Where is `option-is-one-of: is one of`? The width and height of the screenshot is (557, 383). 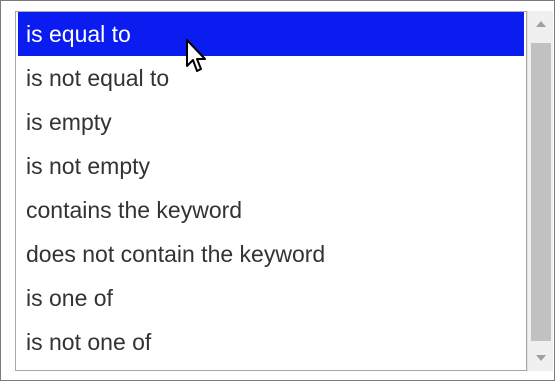
option-is-one-of: is one of is located at coordinates (271, 298).